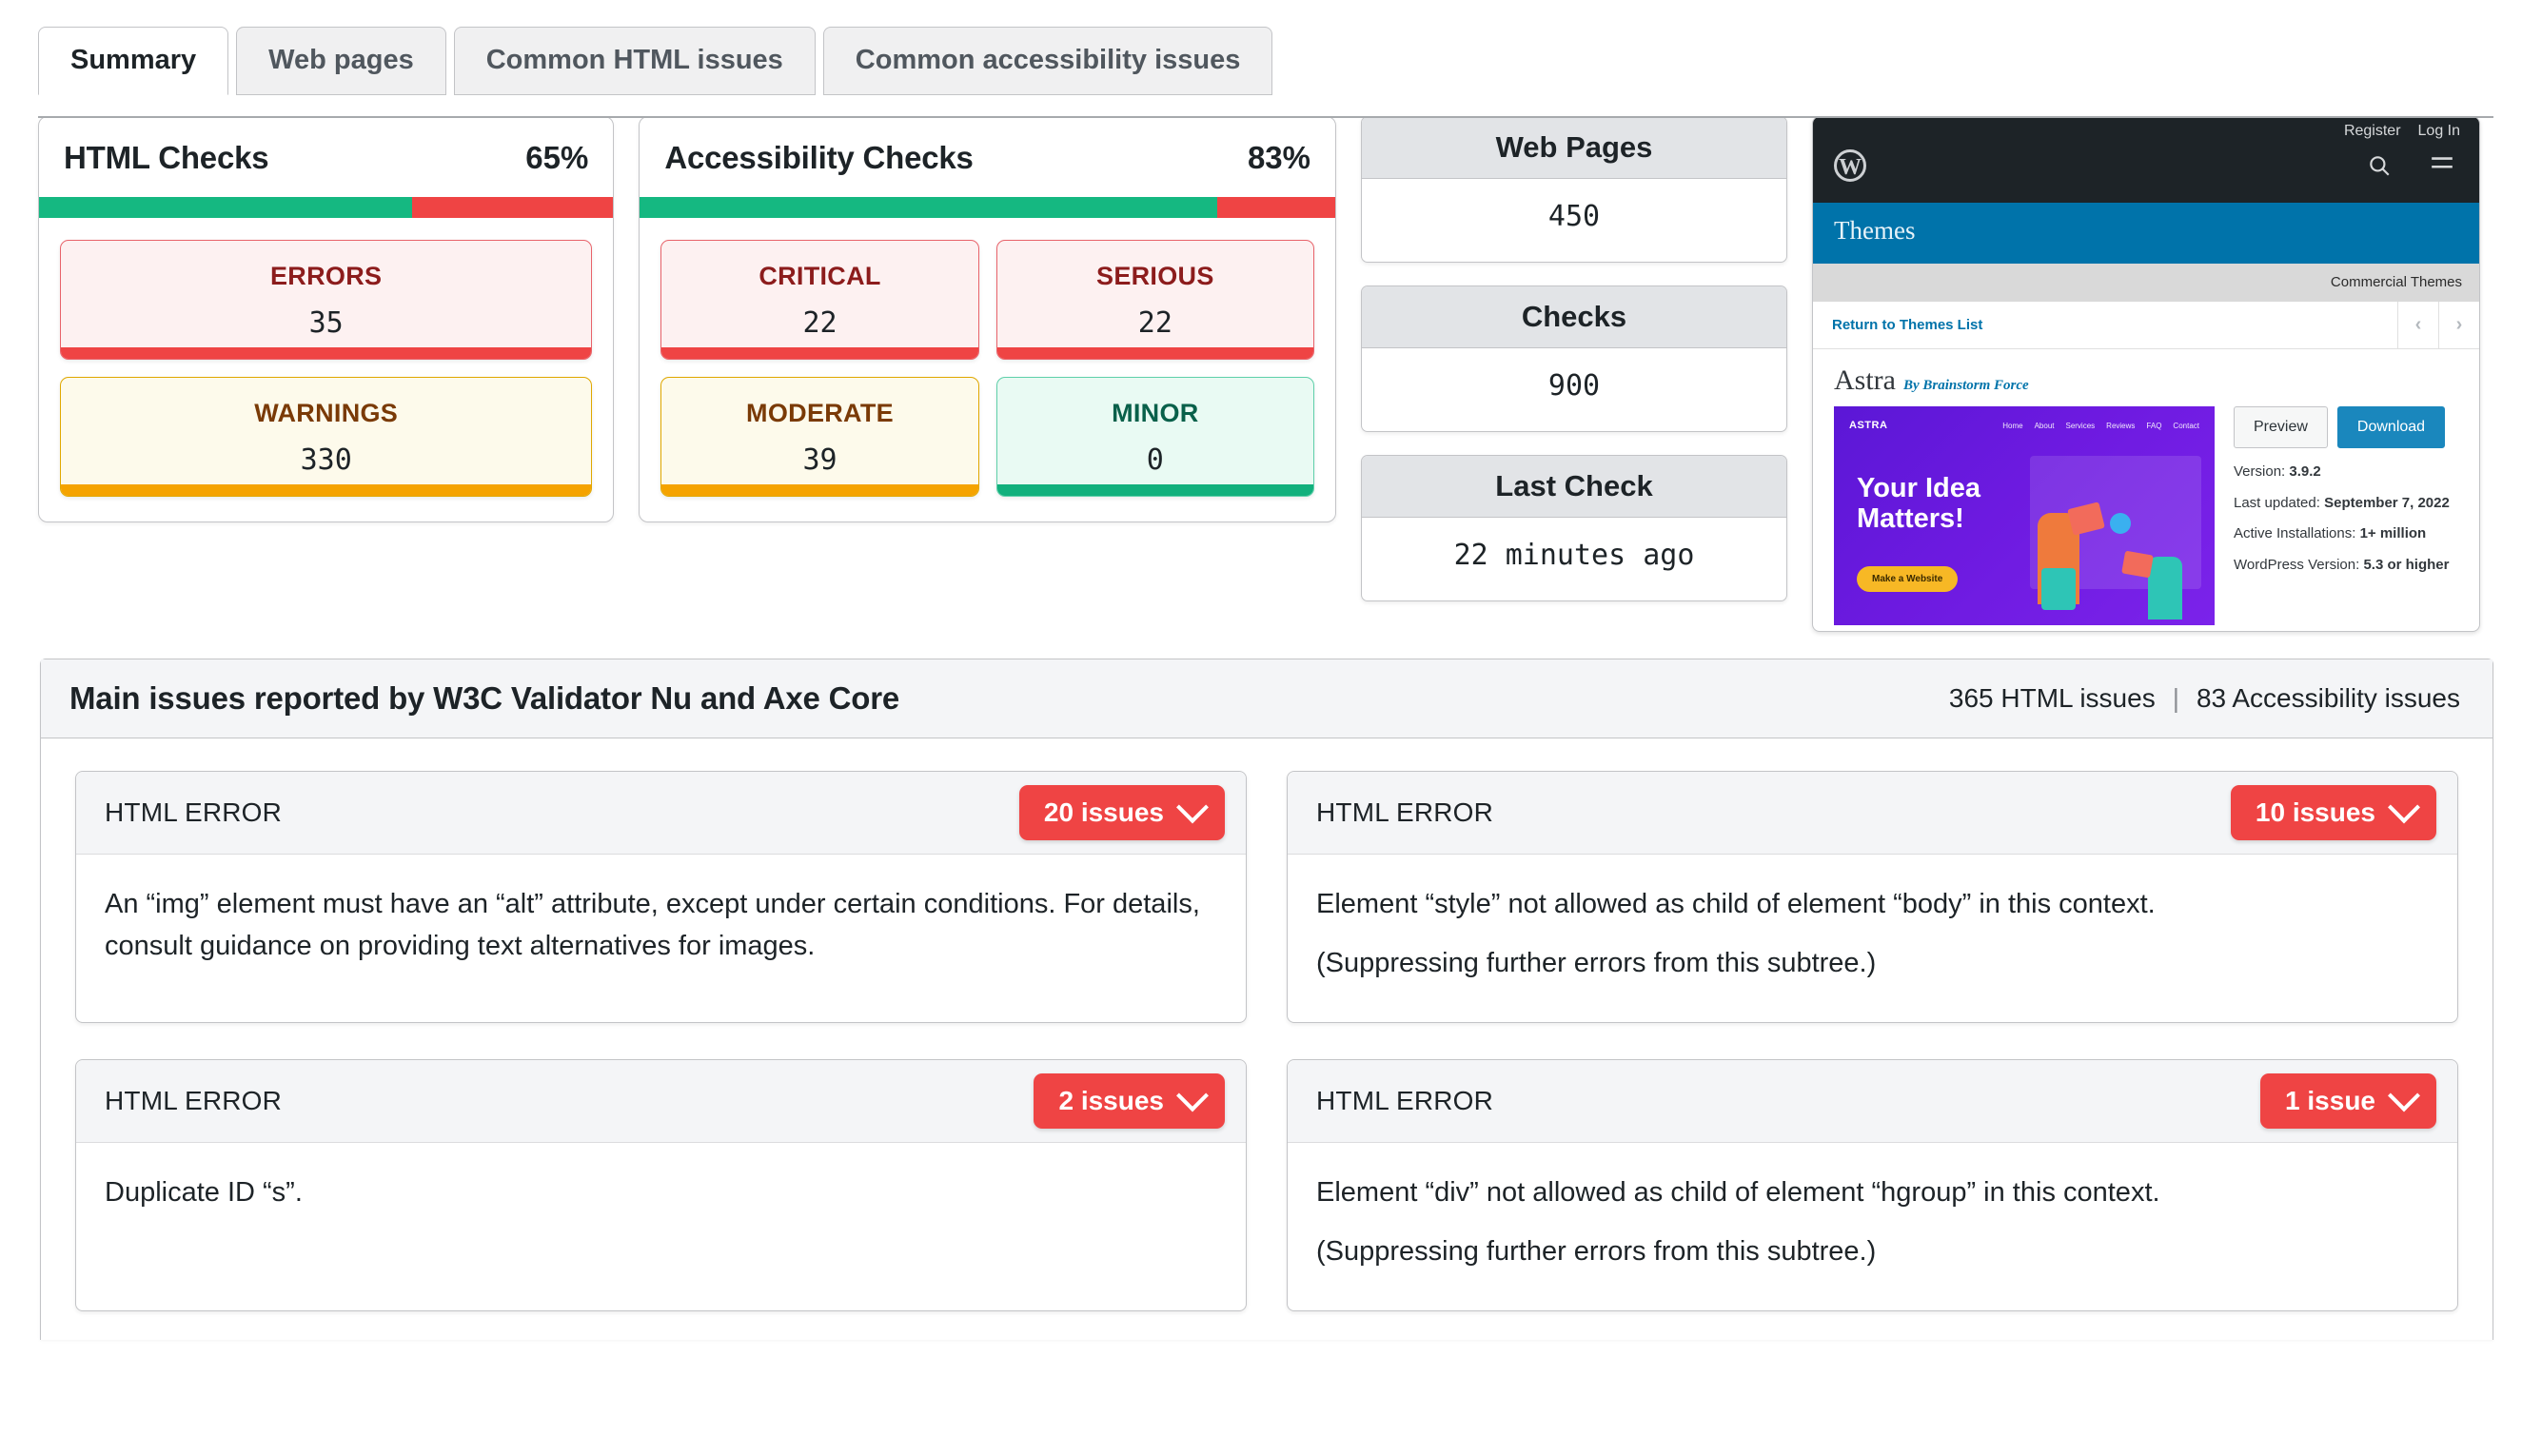 The height and width of the screenshot is (1456, 2522). What do you see at coordinates (341, 61) in the screenshot?
I see `tab-web-pages: Web pages` at bounding box center [341, 61].